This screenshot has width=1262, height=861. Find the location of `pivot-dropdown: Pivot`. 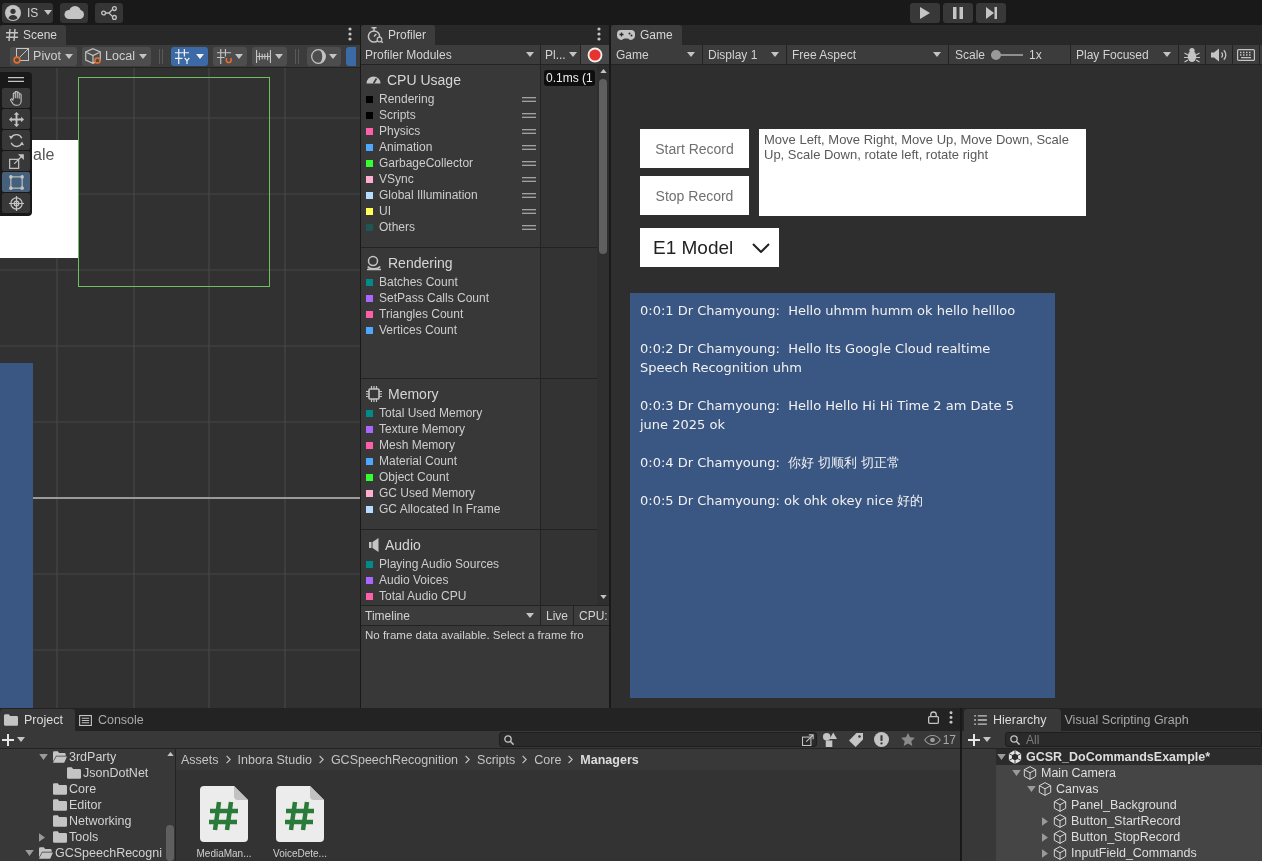

pivot-dropdown: Pivot is located at coordinates (43, 56).